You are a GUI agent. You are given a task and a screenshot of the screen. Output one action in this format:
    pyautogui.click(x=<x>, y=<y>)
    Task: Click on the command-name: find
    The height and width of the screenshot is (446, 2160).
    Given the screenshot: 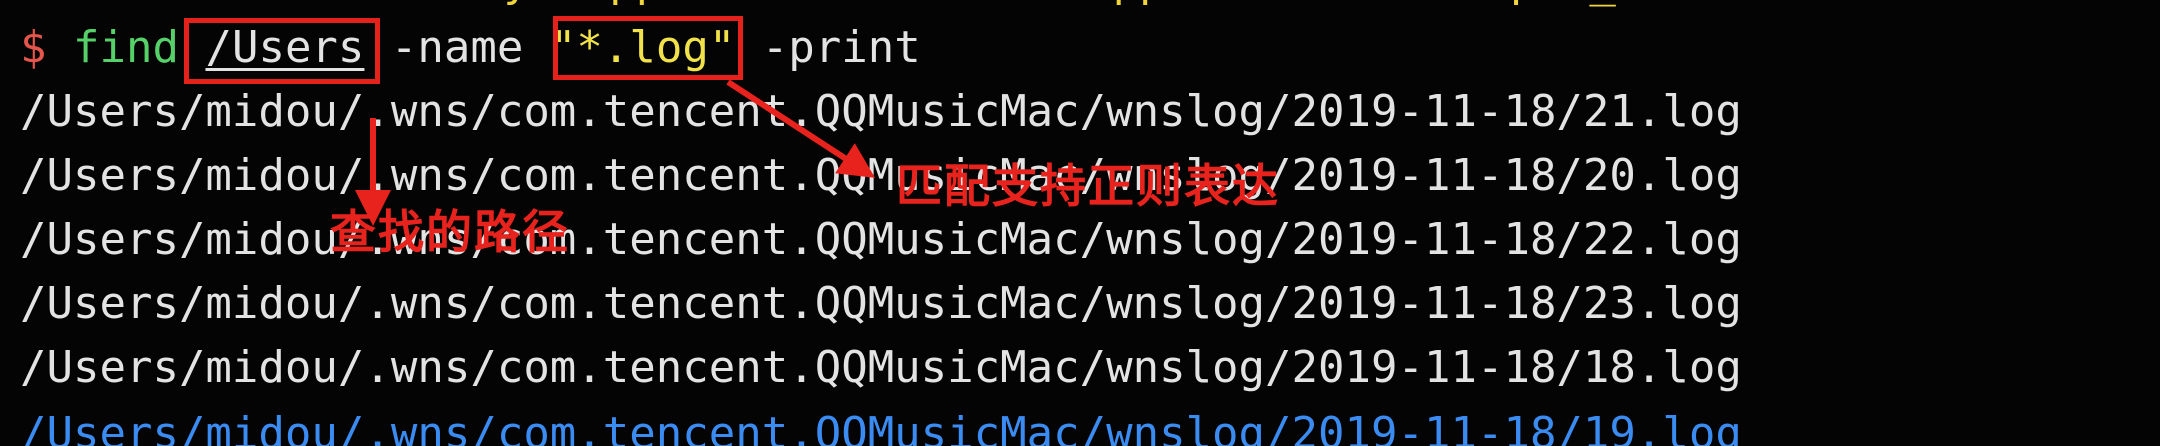 What is the action you would take?
    pyautogui.click(x=126, y=47)
    